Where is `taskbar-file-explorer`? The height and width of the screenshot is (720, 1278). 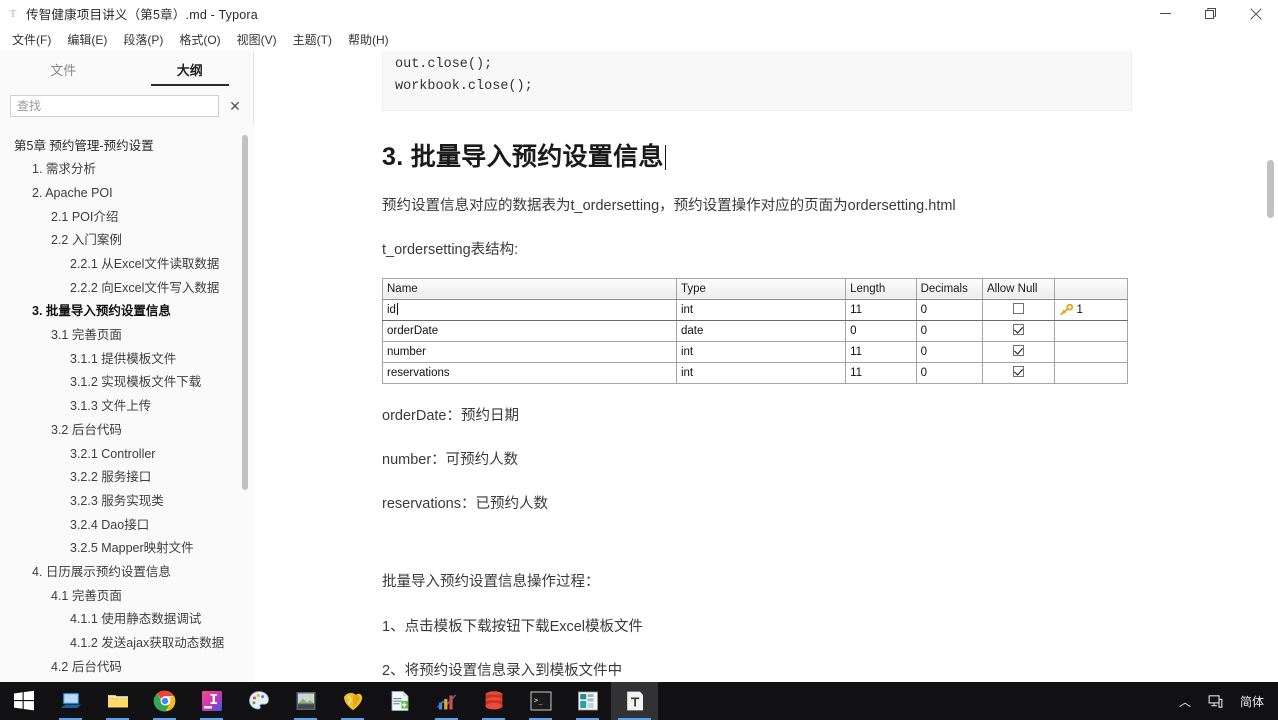 taskbar-file-explorer is located at coordinates (117, 701).